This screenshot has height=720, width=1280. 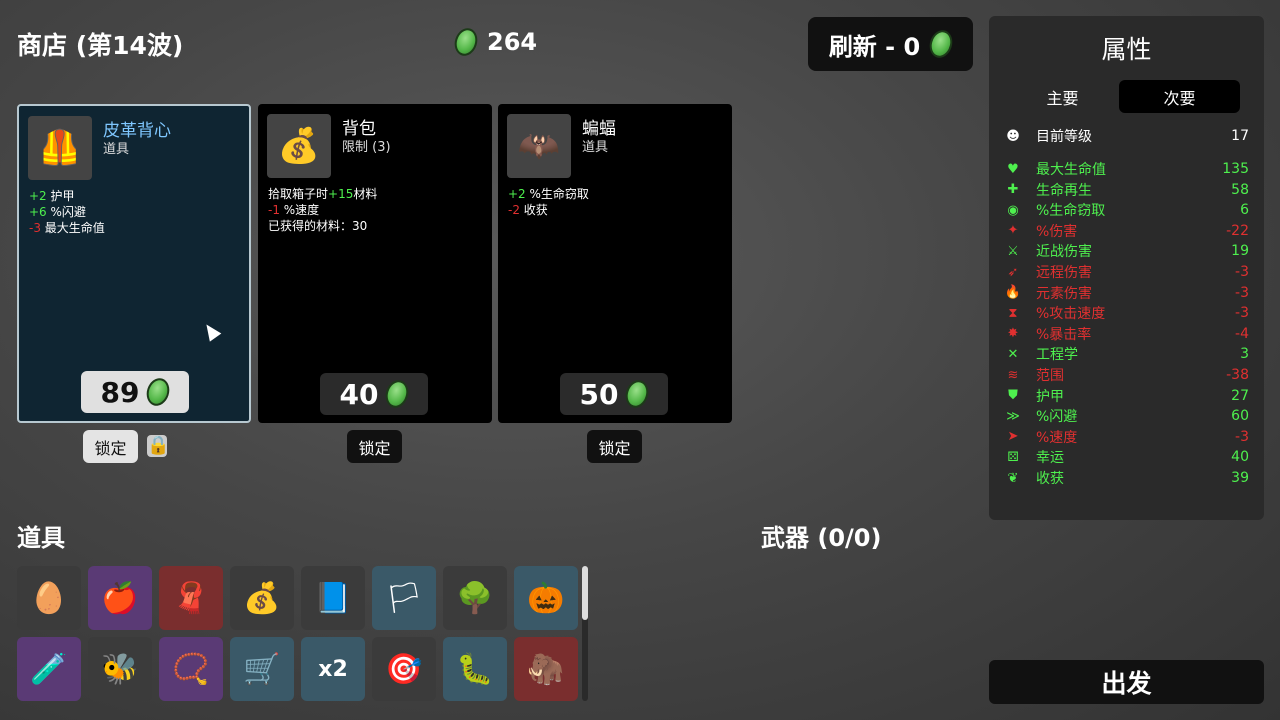 What do you see at coordinates (1057, 355) in the screenshot?
I see `stat-name: 工程学` at bounding box center [1057, 355].